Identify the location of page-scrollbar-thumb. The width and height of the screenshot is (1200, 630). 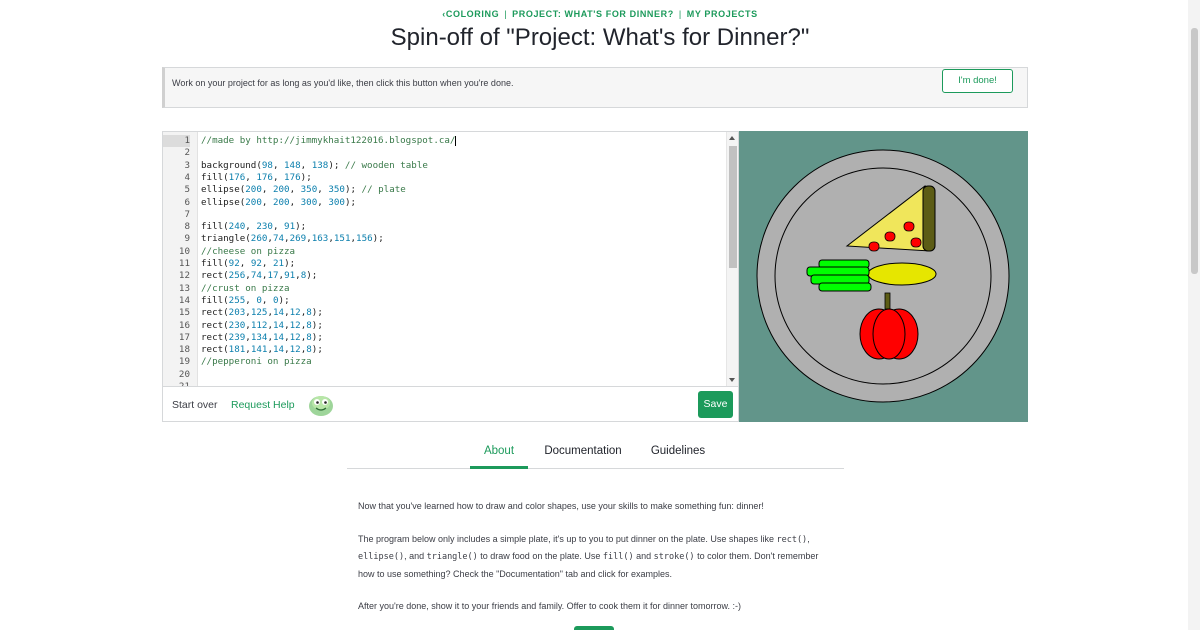
(1194, 151).